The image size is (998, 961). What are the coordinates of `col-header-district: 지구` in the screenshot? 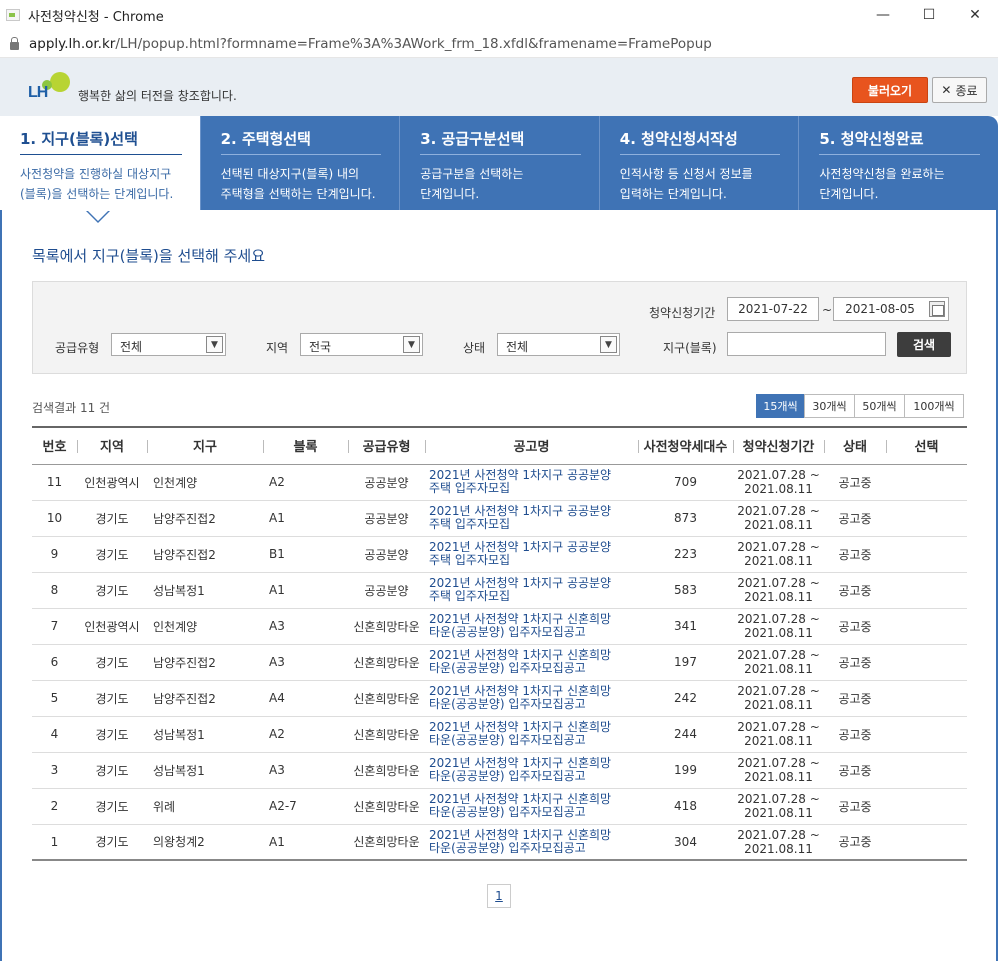 It's located at (205, 445).